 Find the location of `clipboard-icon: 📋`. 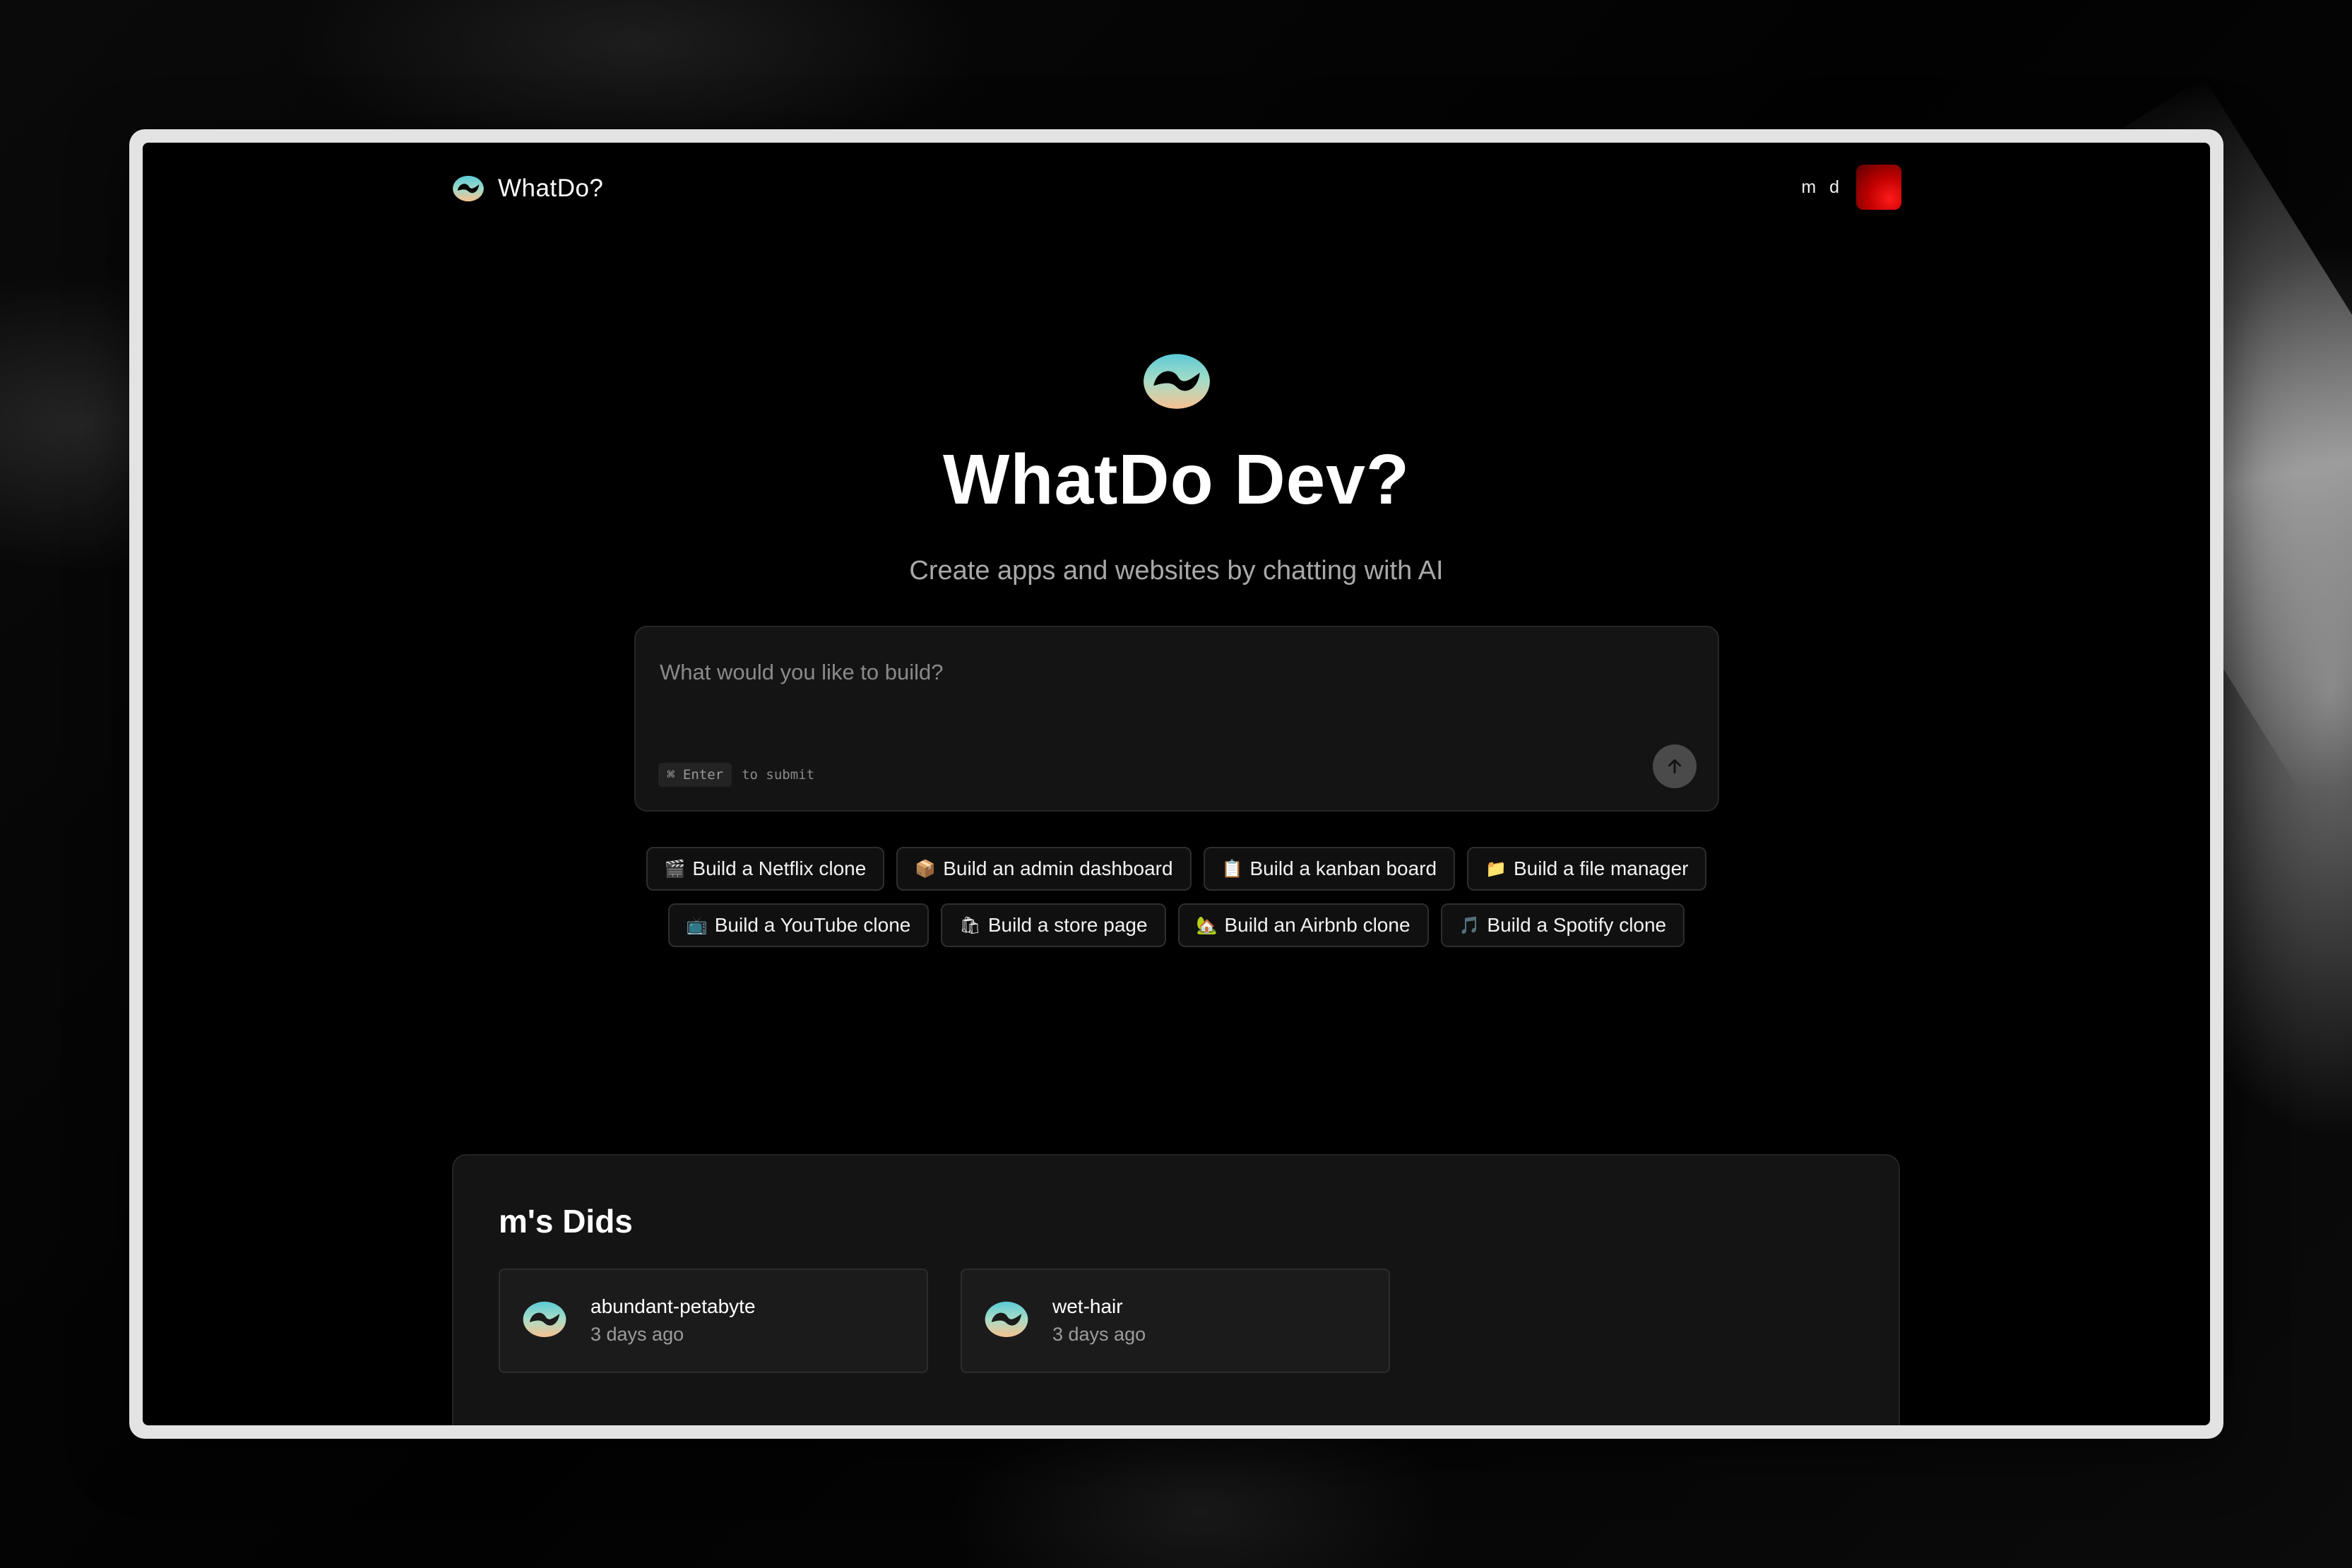

clipboard-icon: 📋 is located at coordinates (1232, 869).